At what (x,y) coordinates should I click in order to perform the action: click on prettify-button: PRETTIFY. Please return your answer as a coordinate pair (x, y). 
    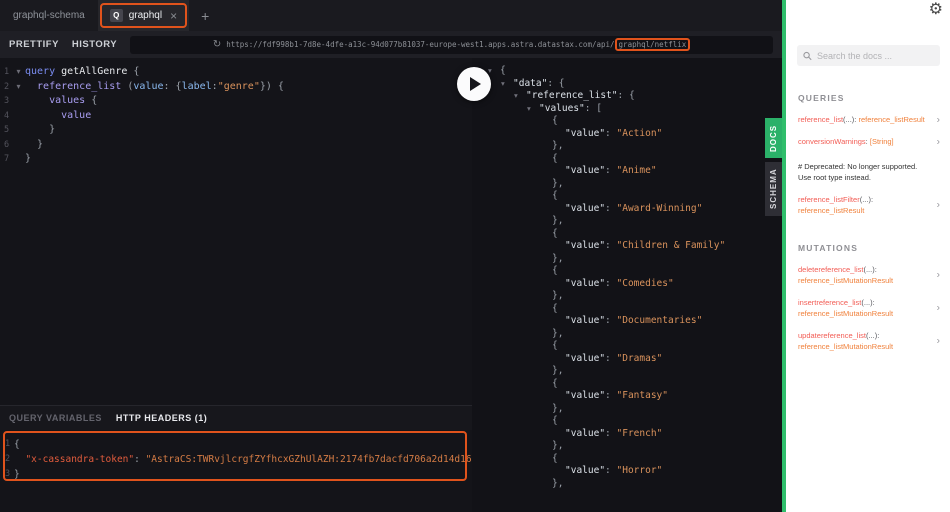
    Looking at the image, I should click on (34, 44).